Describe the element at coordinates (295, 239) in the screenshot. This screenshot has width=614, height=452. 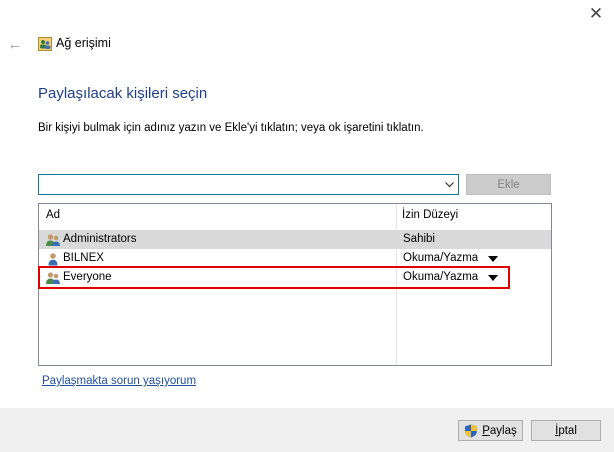
I see `list-row-administrators: Administrators Sahibi` at that location.